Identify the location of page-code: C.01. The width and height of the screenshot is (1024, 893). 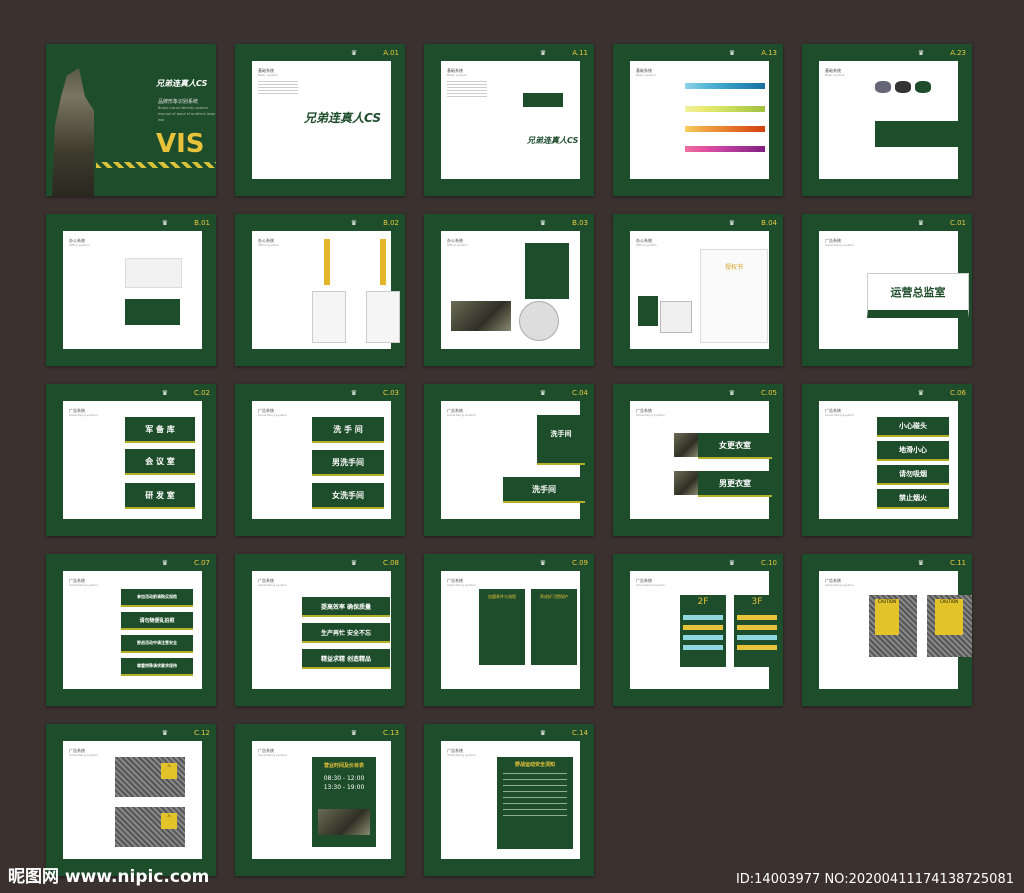
(957, 222).